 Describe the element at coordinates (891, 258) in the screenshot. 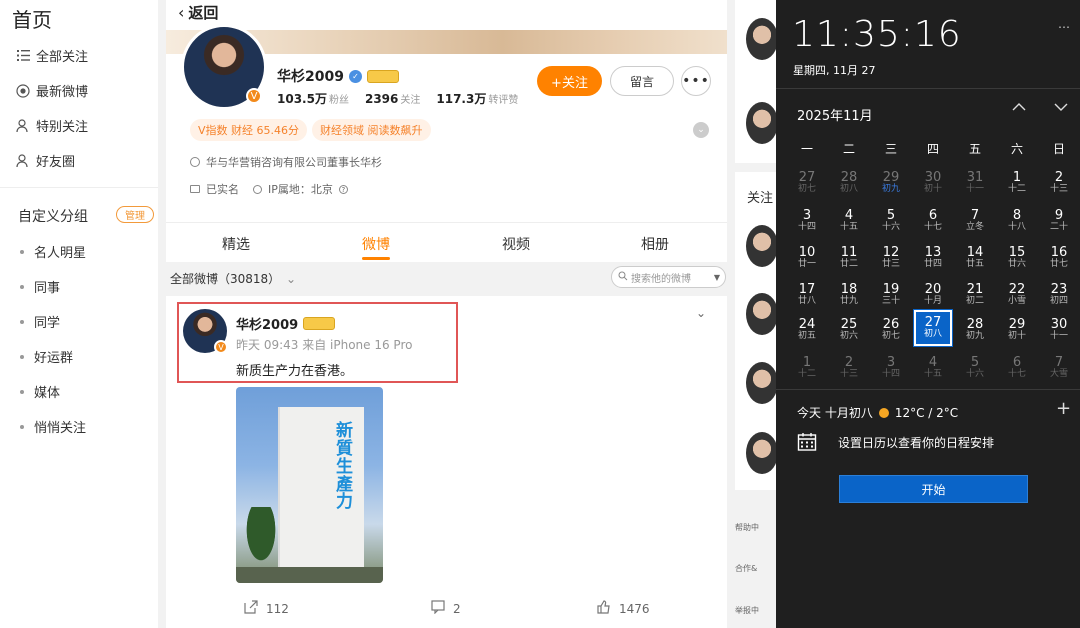

I see `calendar-day: 12 廿三` at that location.